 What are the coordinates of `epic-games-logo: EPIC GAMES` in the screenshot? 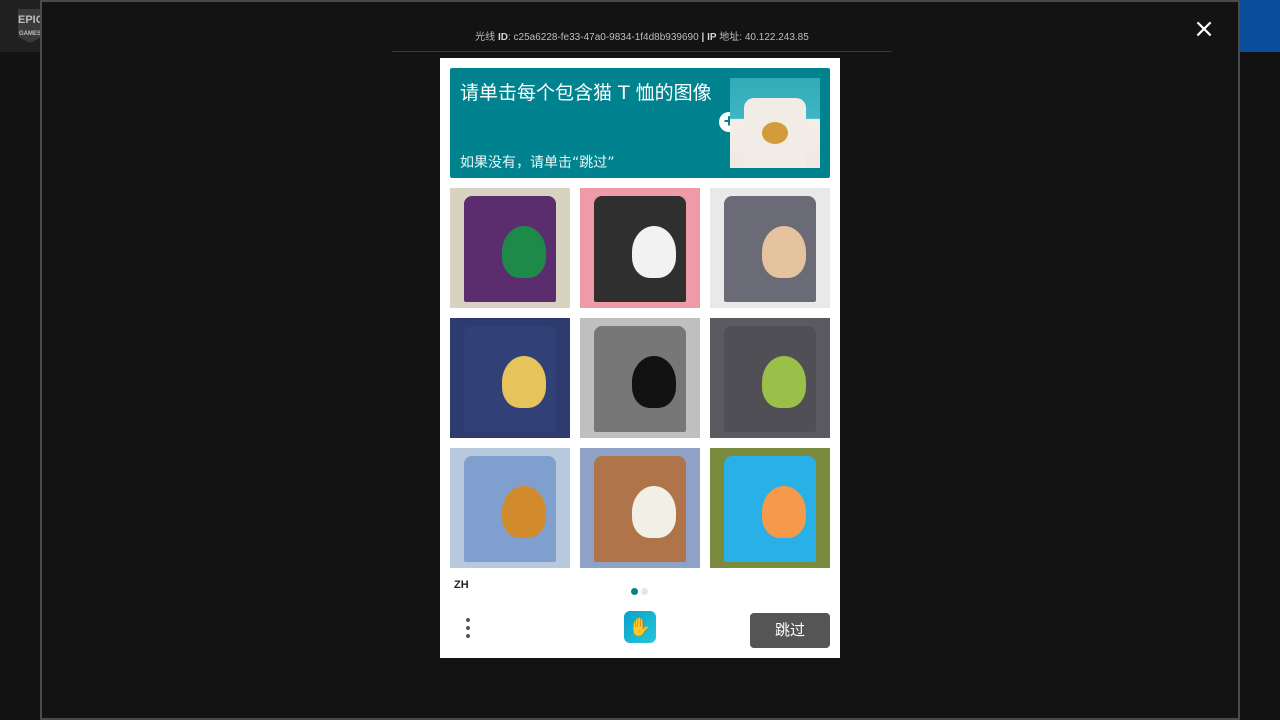 It's located at (30, 26).